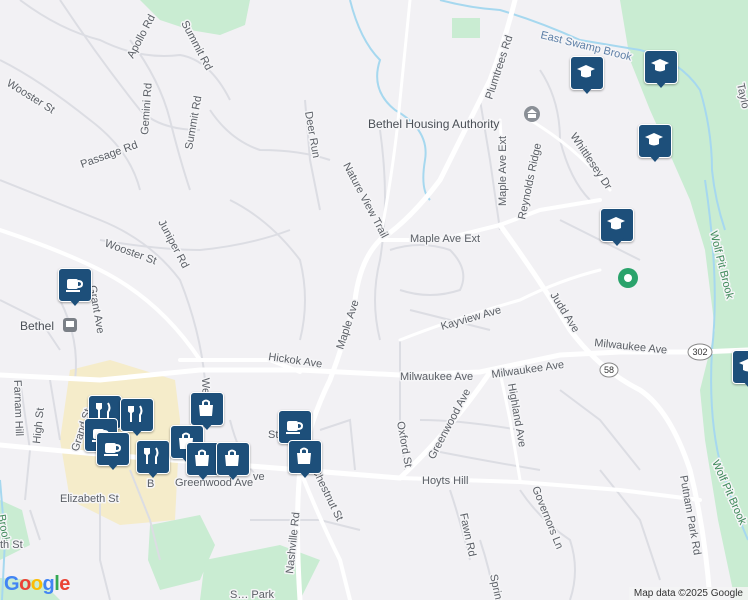 This screenshot has width=748, height=600. What do you see at coordinates (365, 200) in the screenshot?
I see `label-nature-view: Nature View Trail` at bounding box center [365, 200].